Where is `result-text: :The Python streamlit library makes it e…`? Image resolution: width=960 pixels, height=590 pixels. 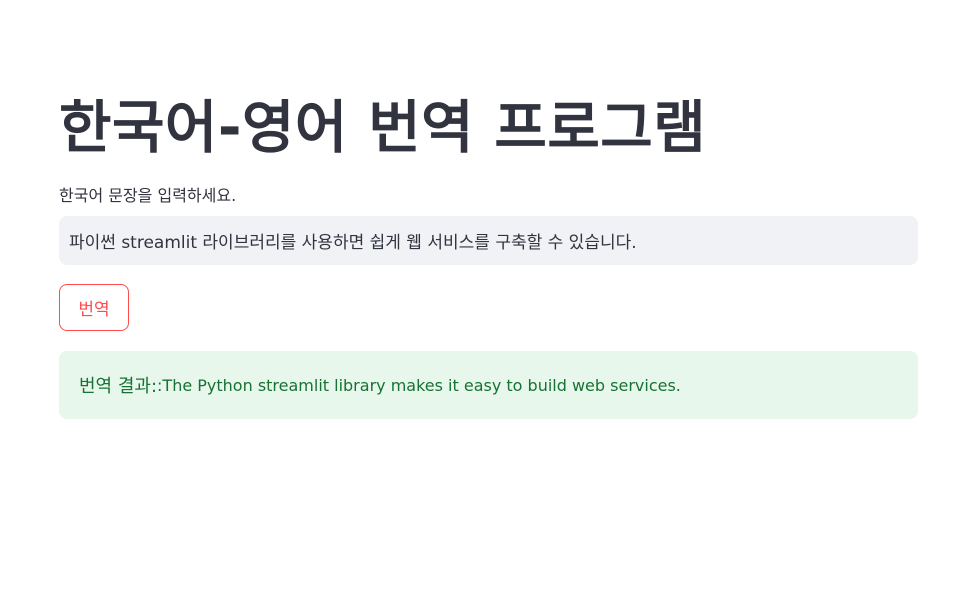 result-text: :The Python streamlit library makes it e… is located at coordinates (419, 385).